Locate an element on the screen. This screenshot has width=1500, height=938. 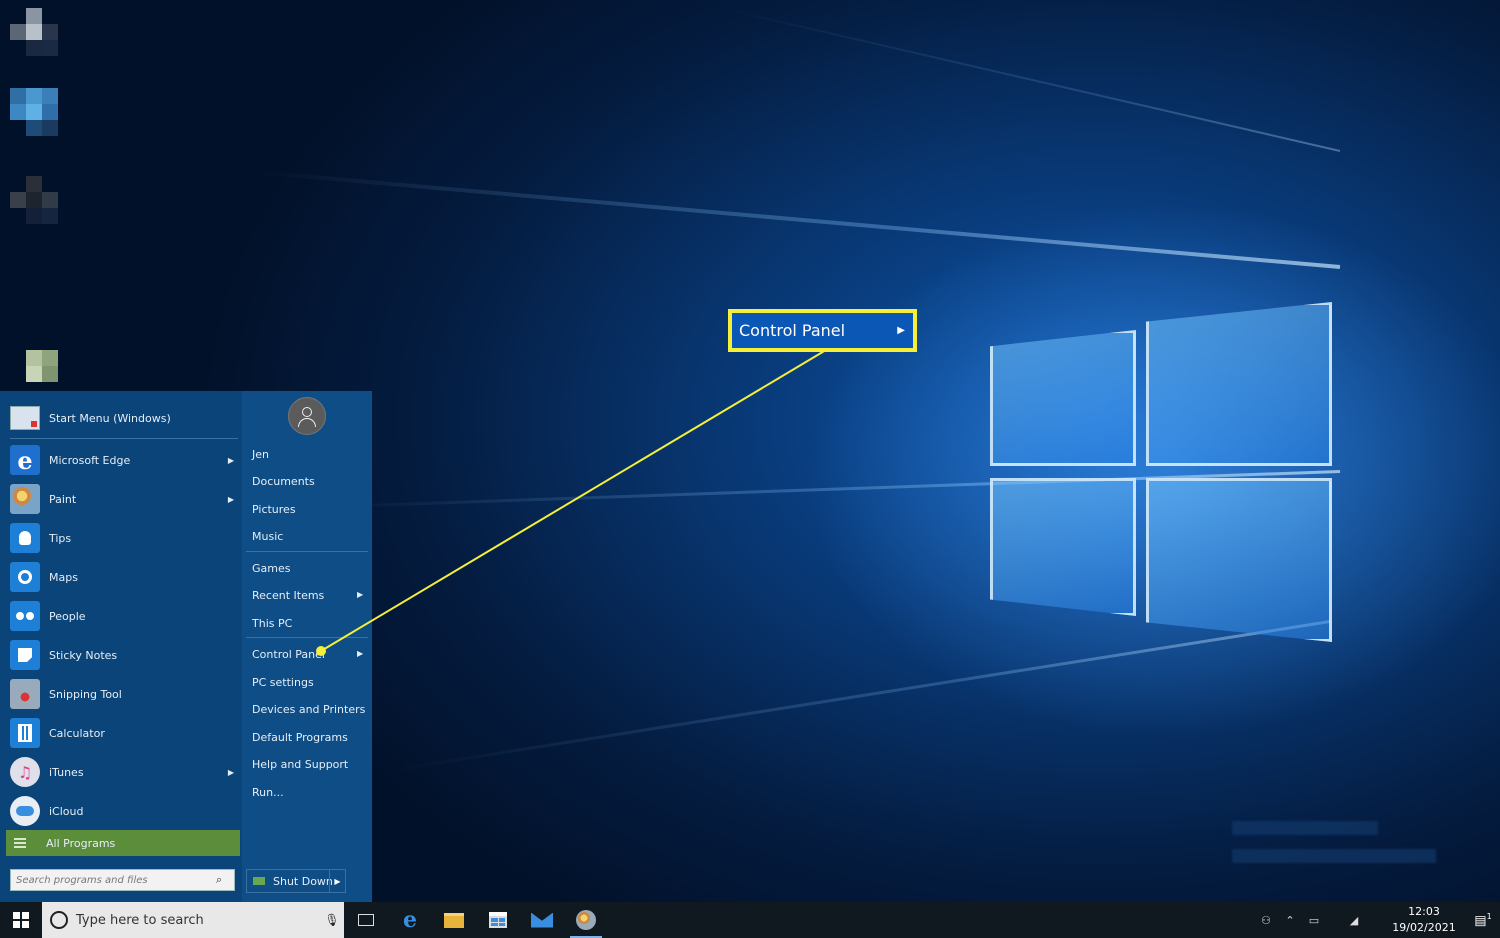
app-label: Paint is located at coordinates (63, 499).